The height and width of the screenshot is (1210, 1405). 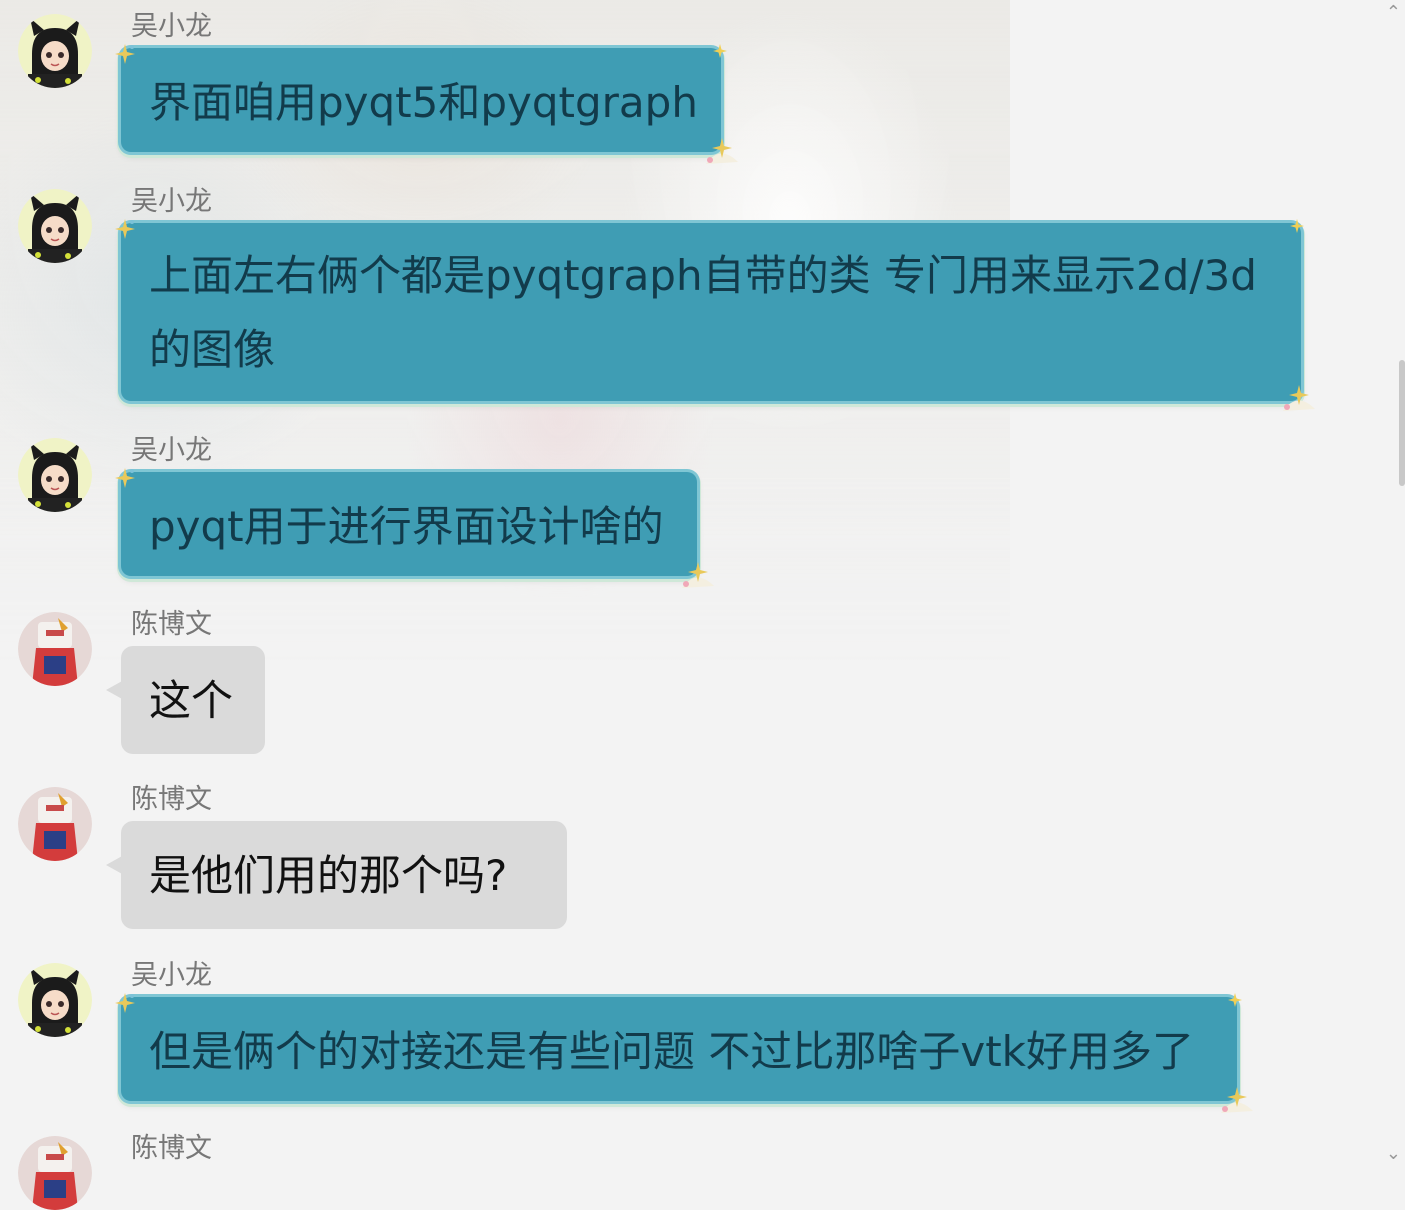 I want to click on message-text: 是他们用的那个吗?, so click(x=328, y=875).